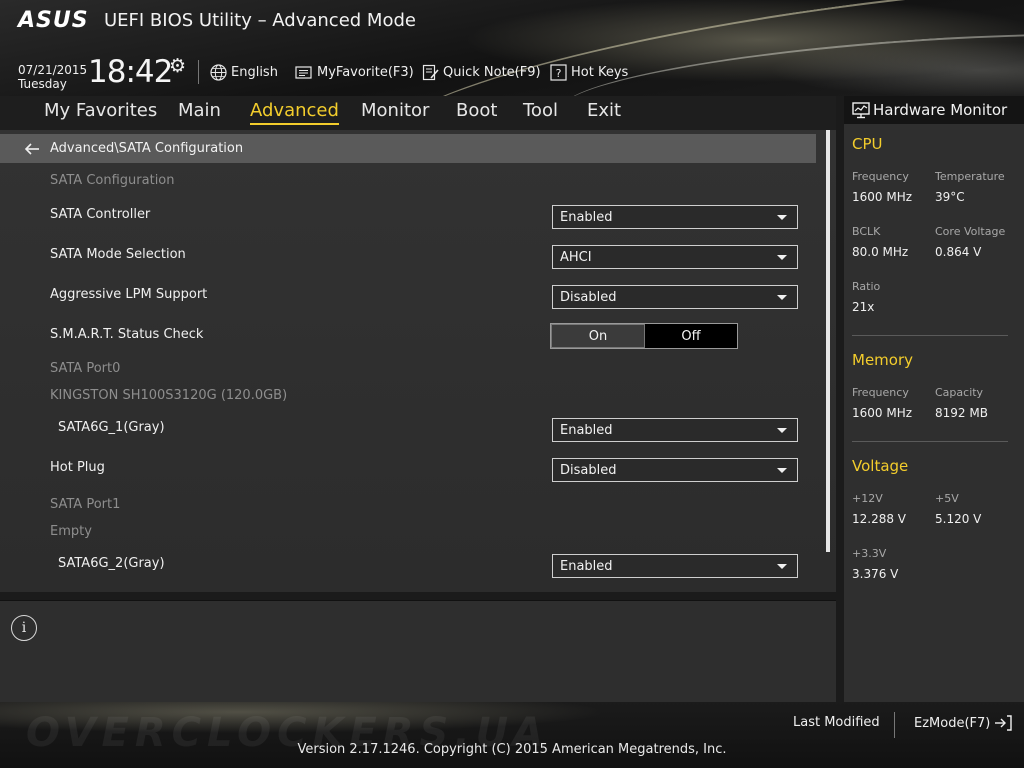 The image size is (1024, 768). Describe the element at coordinates (365, 72) in the screenshot. I see `myfavorite-label: MyFavorite(F3)` at that location.